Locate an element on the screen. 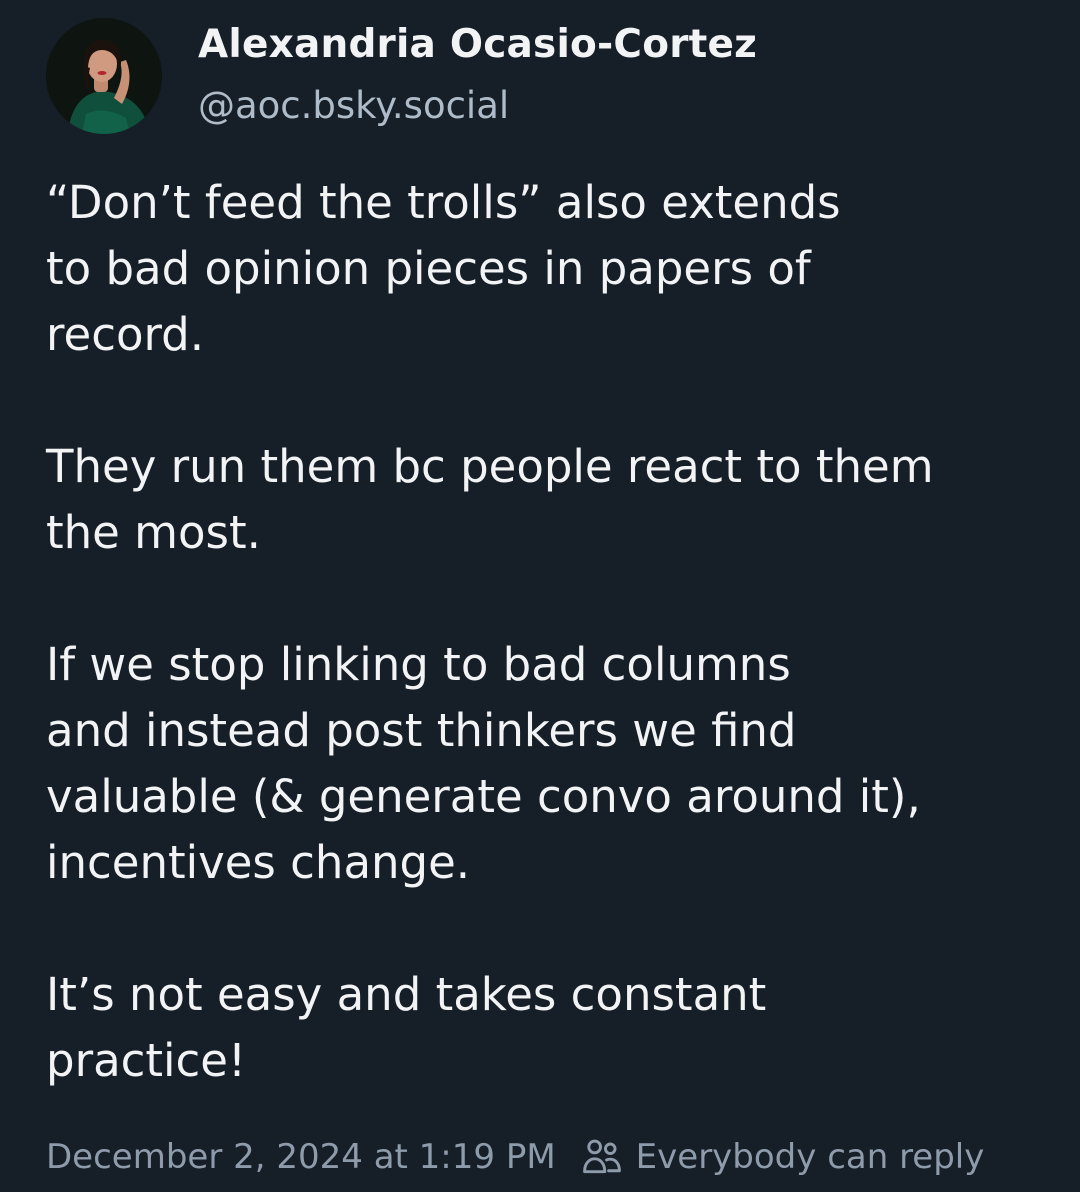  author-handle: @aoc.bsky.social is located at coordinates (353, 105).